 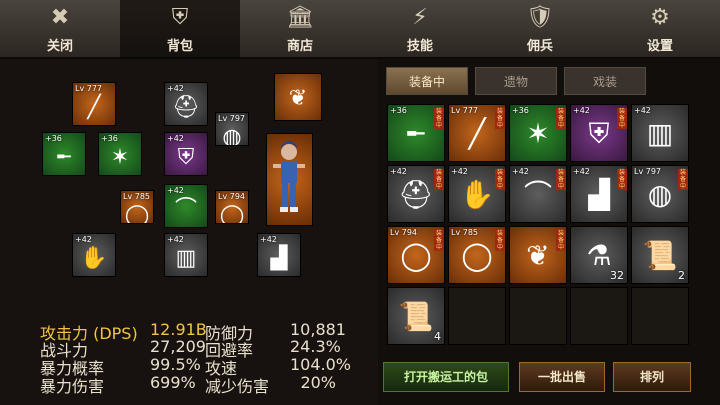 I want to click on leg-armor-icon: ▥, so click(x=660, y=133).